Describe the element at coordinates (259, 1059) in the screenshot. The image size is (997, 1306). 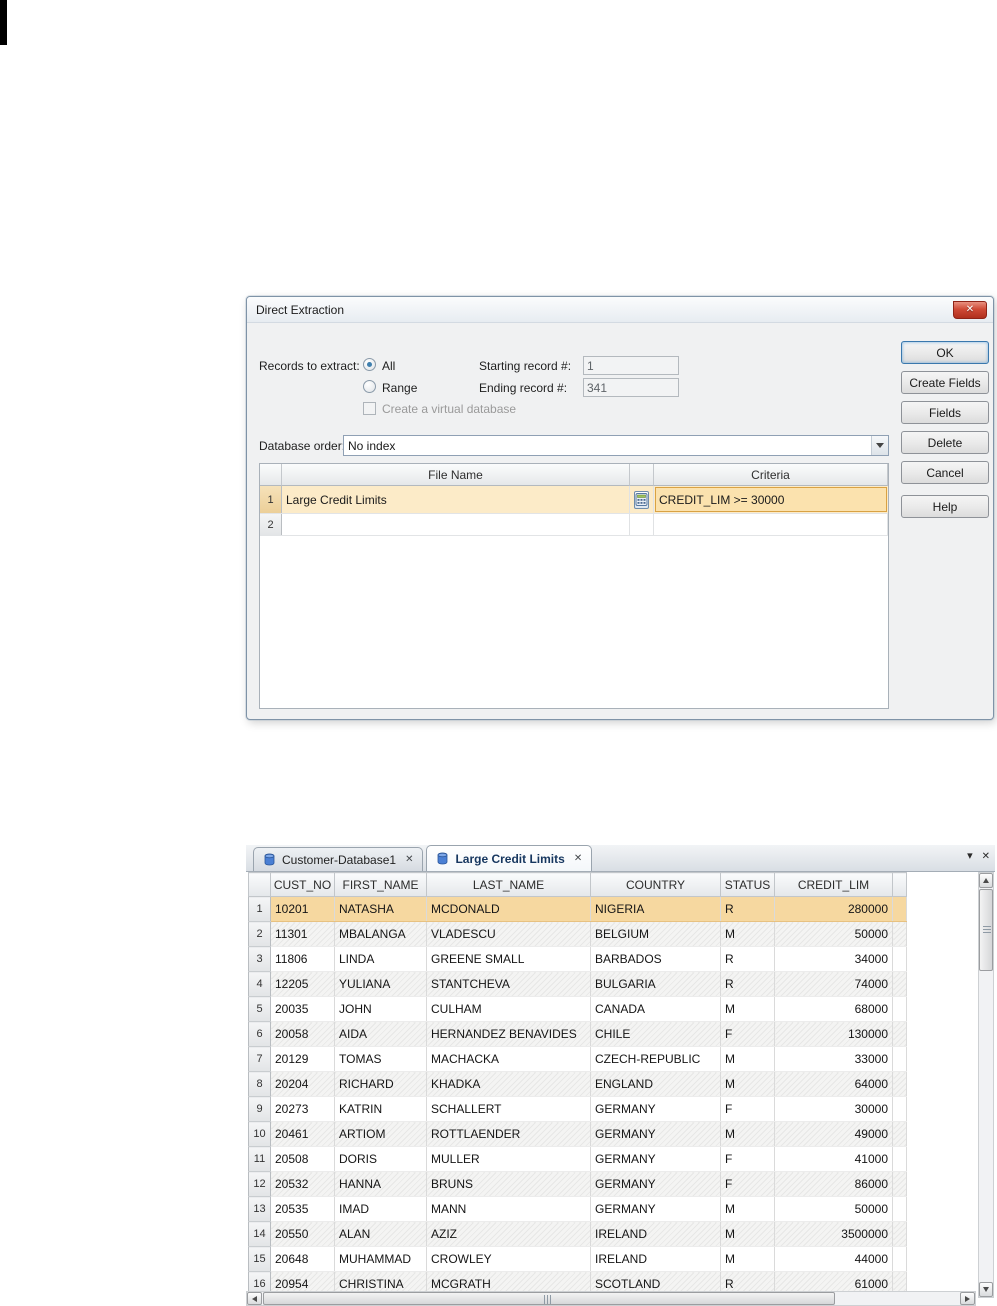
I see `row-number: 7` at that location.